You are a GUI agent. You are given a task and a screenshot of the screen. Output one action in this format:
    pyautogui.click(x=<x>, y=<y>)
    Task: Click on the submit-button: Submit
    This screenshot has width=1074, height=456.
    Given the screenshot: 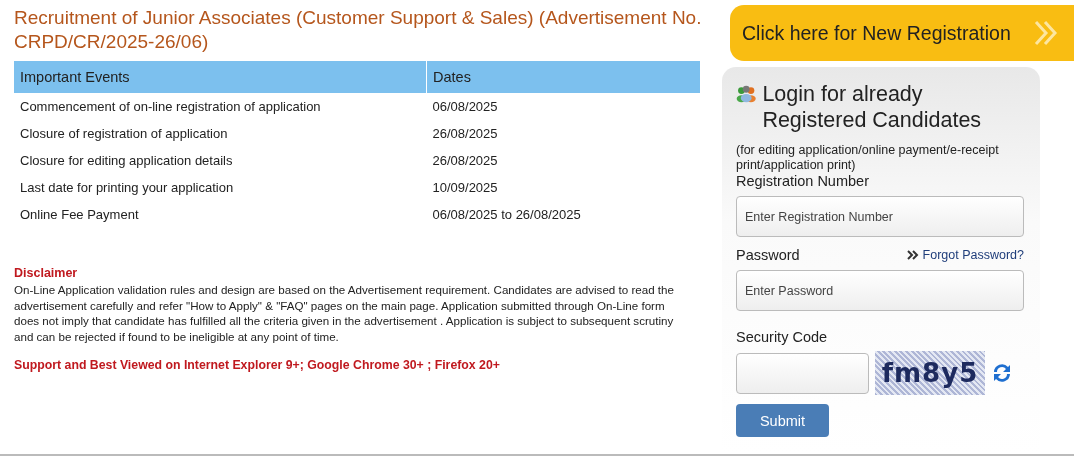 What is the action you would take?
    pyautogui.click(x=782, y=420)
    